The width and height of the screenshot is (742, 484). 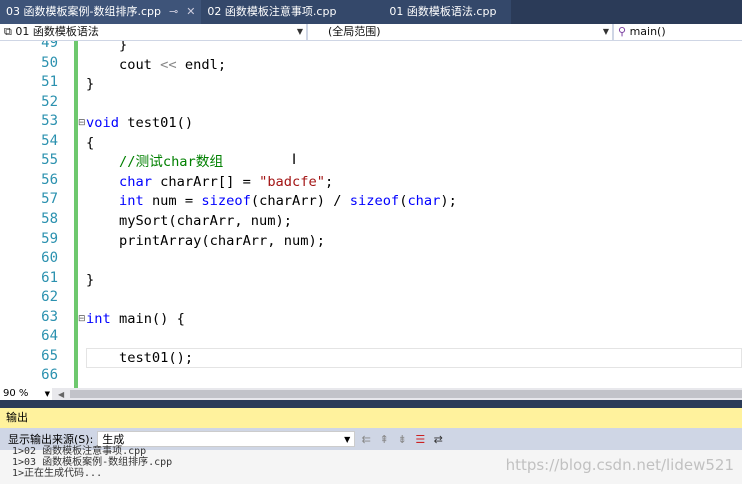 What do you see at coordinates (76, 214) in the screenshot?
I see `change-indicator` at bounding box center [76, 214].